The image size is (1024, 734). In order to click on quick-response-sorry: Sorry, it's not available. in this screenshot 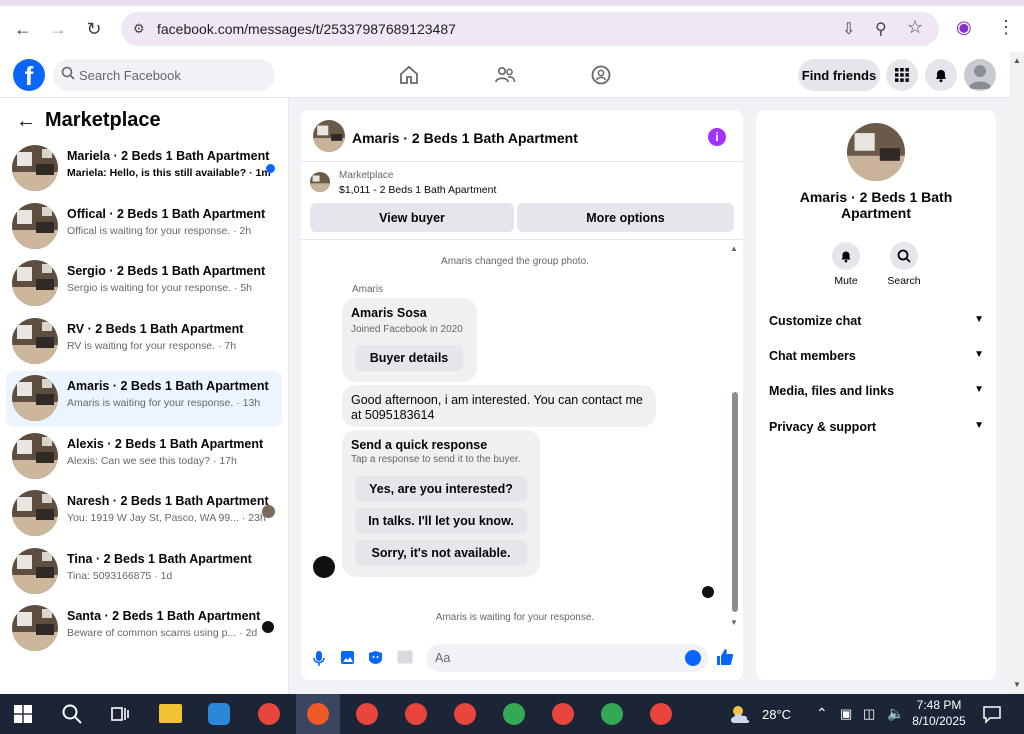, I will do `click(441, 553)`.